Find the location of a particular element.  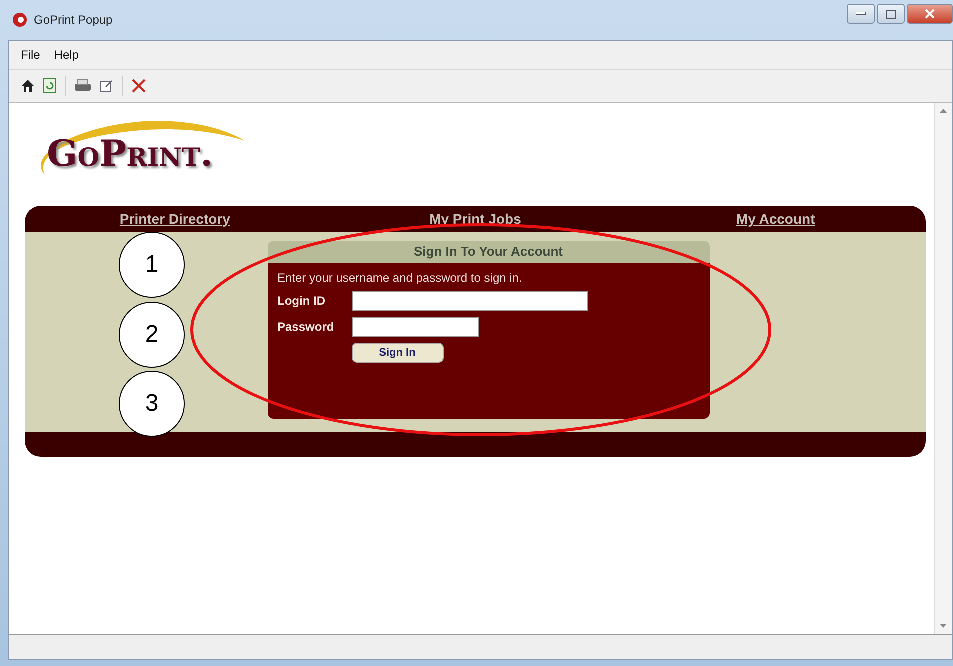

window-title: GoPrint Popup is located at coordinates (73, 20).